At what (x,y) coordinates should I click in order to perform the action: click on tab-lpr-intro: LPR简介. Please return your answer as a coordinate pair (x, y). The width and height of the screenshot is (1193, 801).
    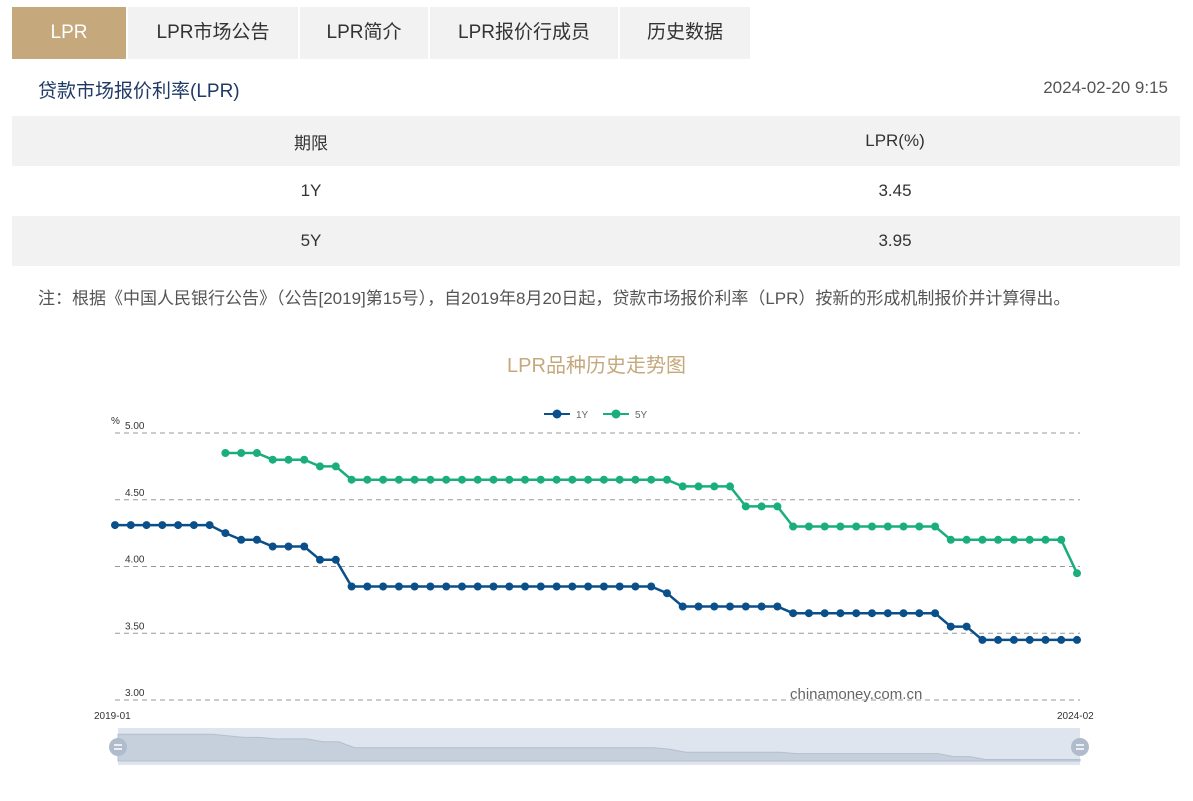
    Looking at the image, I should click on (364, 33).